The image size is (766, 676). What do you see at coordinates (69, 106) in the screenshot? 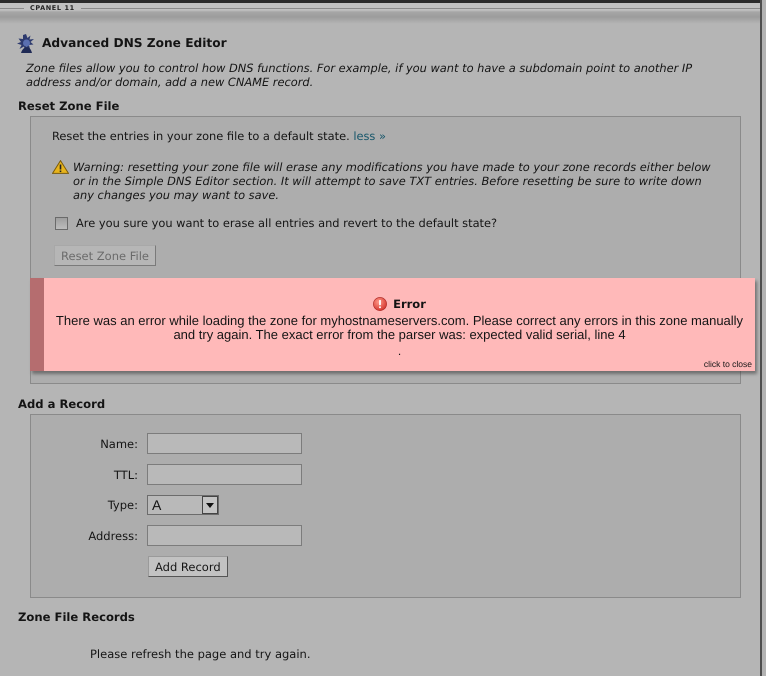
I see `section-heading: Reset Zone File` at bounding box center [69, 106].